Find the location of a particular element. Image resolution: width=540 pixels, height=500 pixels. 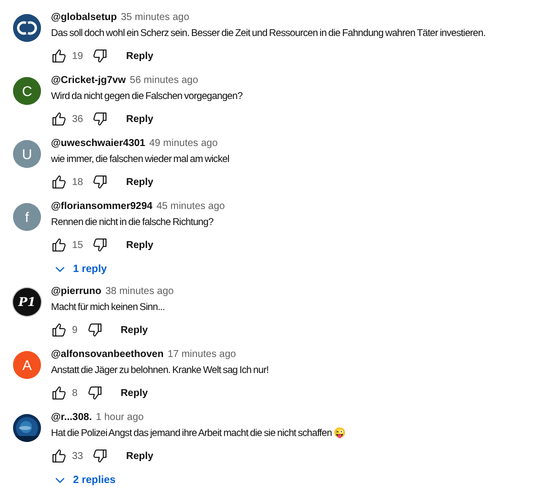

author-name: @alfonsovanbeethoven is located at coordinates (107, 354).